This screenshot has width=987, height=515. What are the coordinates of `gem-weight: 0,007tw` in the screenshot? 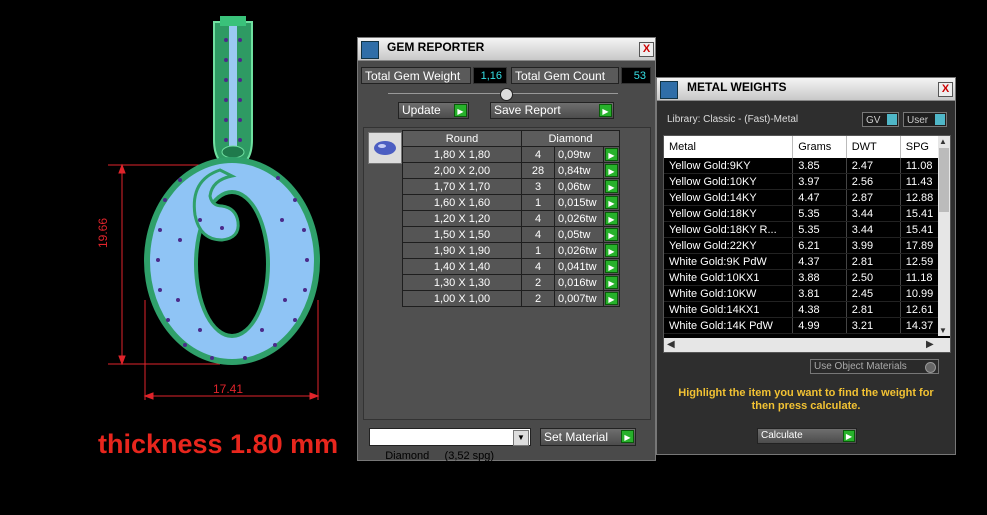 It's located at (579, 298).